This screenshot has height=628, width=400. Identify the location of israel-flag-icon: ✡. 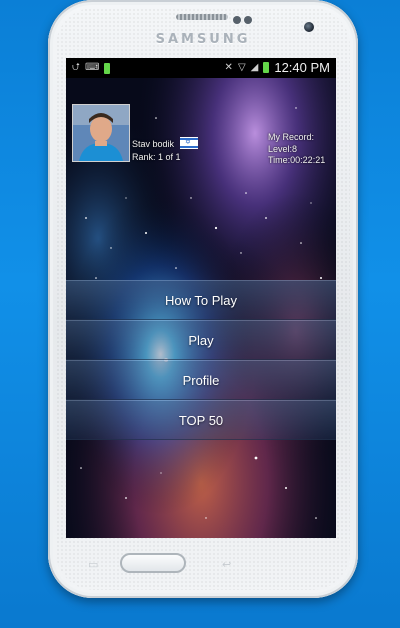
(189, 143).